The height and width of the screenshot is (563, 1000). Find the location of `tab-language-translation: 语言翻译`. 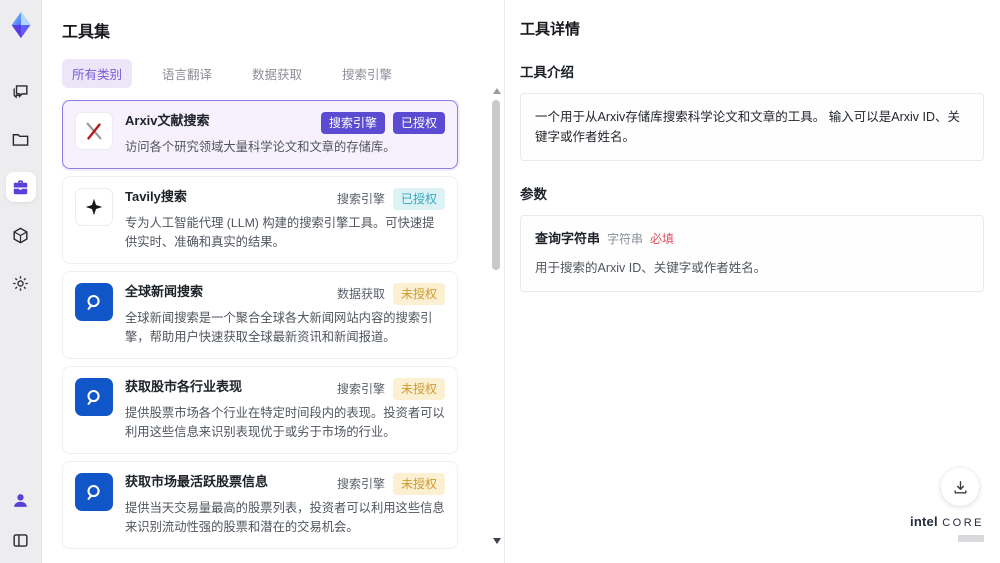

tab-language-translation: 语言翻译 is located at coordinates (187, 73).